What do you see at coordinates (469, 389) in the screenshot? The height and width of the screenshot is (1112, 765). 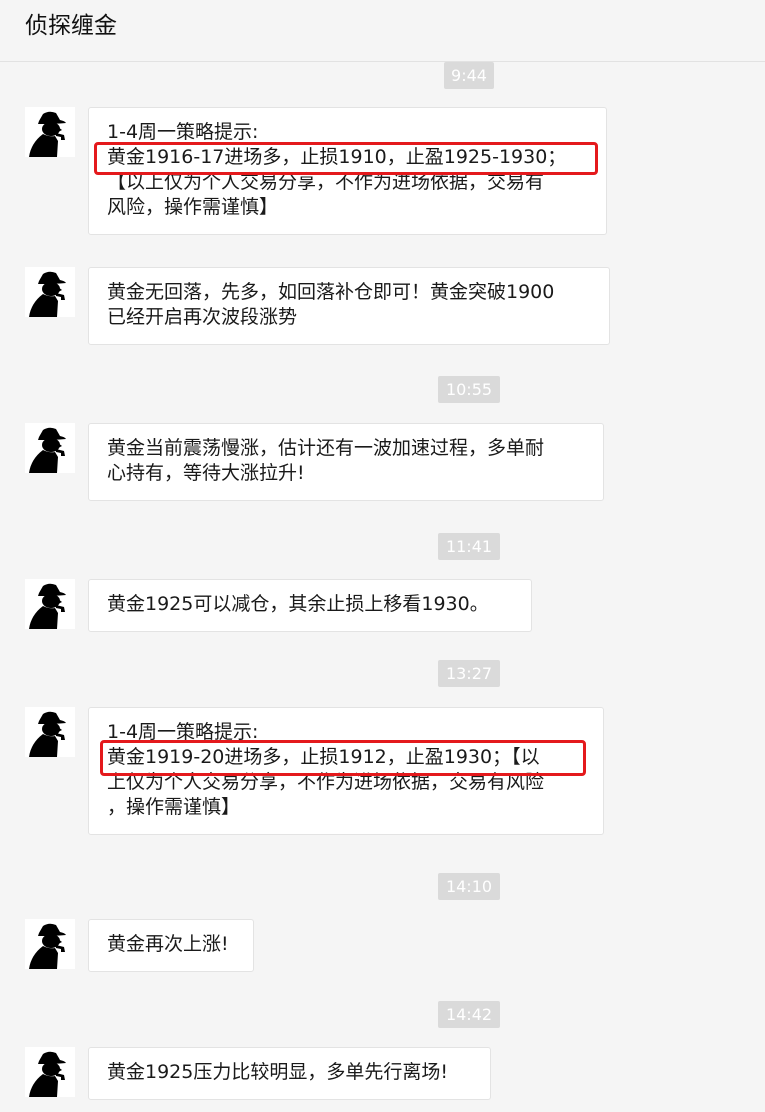 I see `timestamp: 10:55` at bounding box center [469, 389].